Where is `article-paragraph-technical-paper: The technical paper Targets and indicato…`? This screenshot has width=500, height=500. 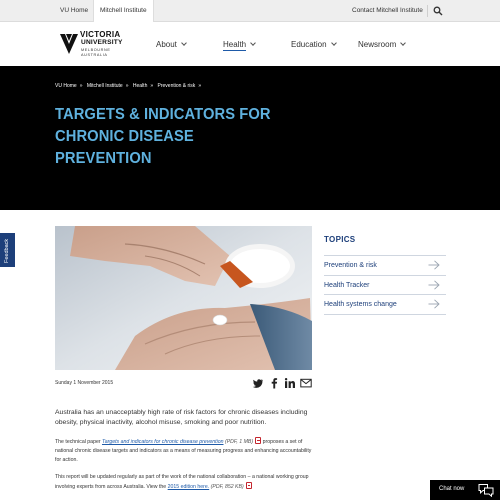
article-paragraph-technical-paper: The technical paper Targets and indicato… is located at coordinates (184, 450).